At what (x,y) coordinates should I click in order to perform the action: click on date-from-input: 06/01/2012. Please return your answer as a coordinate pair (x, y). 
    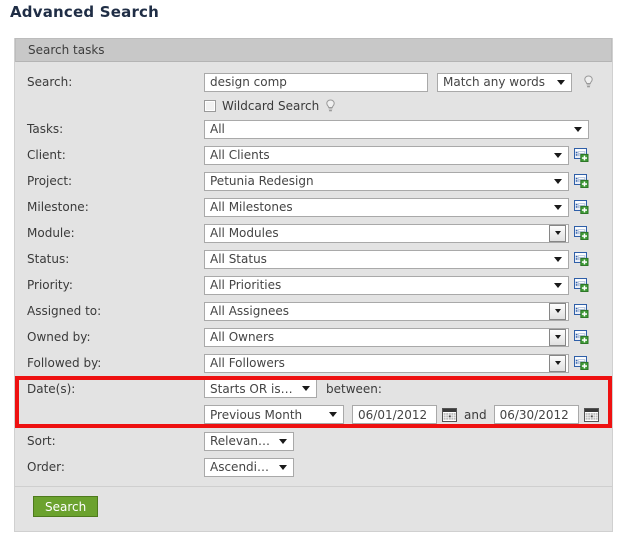
    Looking at the image, I should click on (394, 414).